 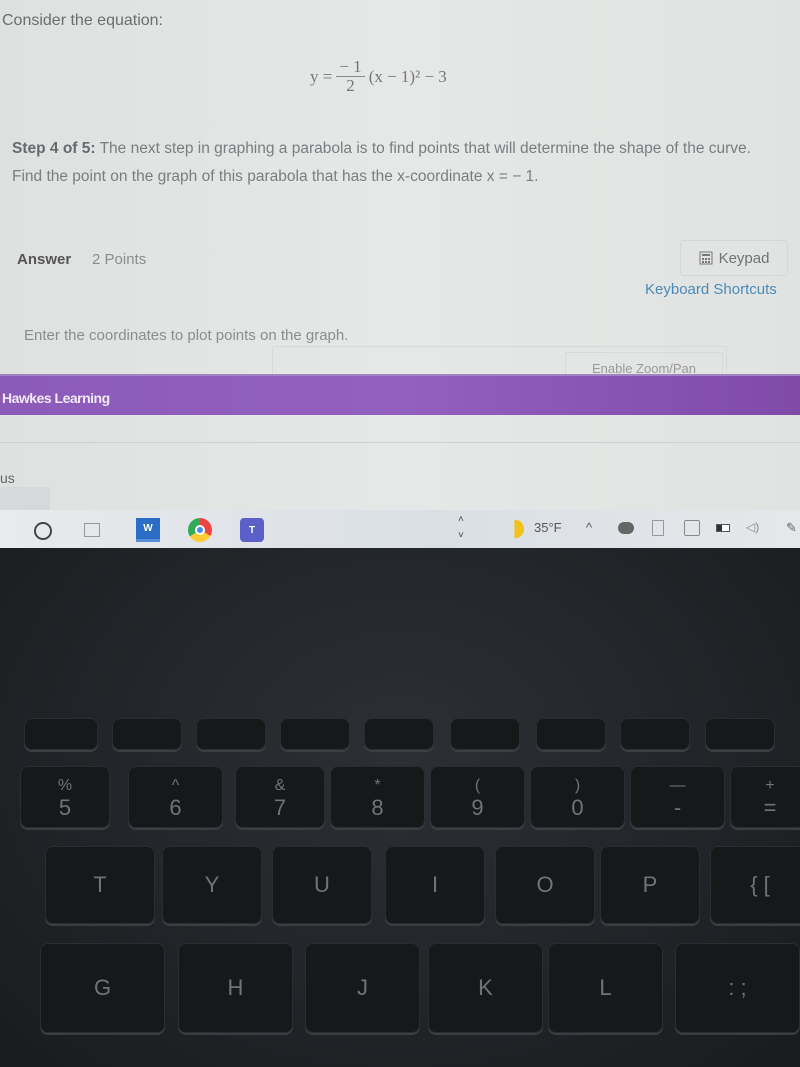 What do you see at coordinates (212, 885) in the screenshot?
I see `key-y: Y` at bounding box center [212, 885].